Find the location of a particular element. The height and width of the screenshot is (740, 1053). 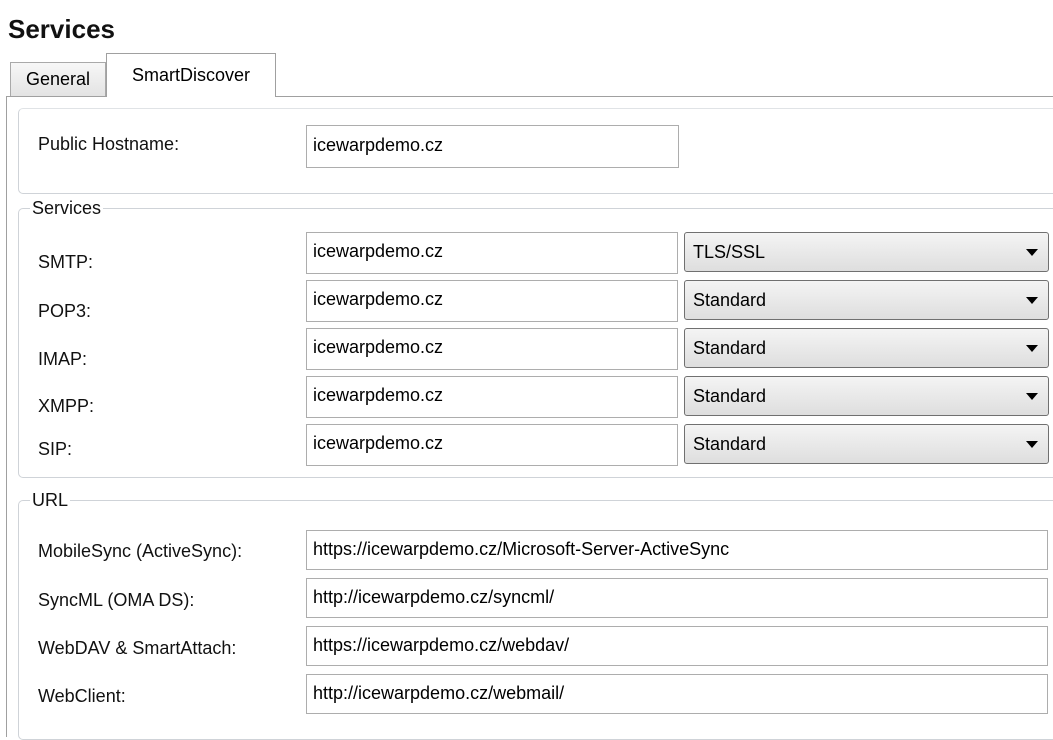

webclient-url-input: http://icewarpdemo.cz/webmail/ is located at coordinates (677, 694).